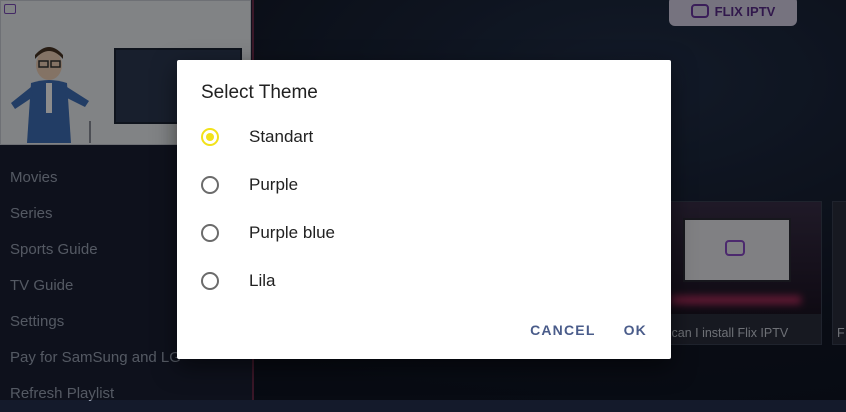  What do you see at coordinates (635, 330) in the screenshot?
I see `ok-button: OK` at bounding box center [635, 330].